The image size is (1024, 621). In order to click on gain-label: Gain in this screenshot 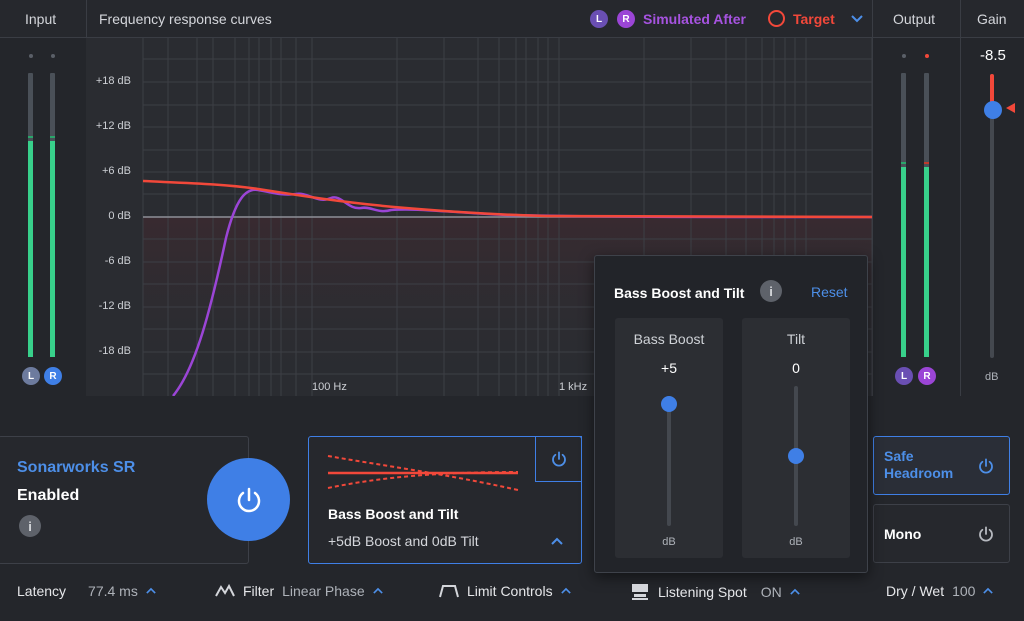, I will do `click(992, 19)`.